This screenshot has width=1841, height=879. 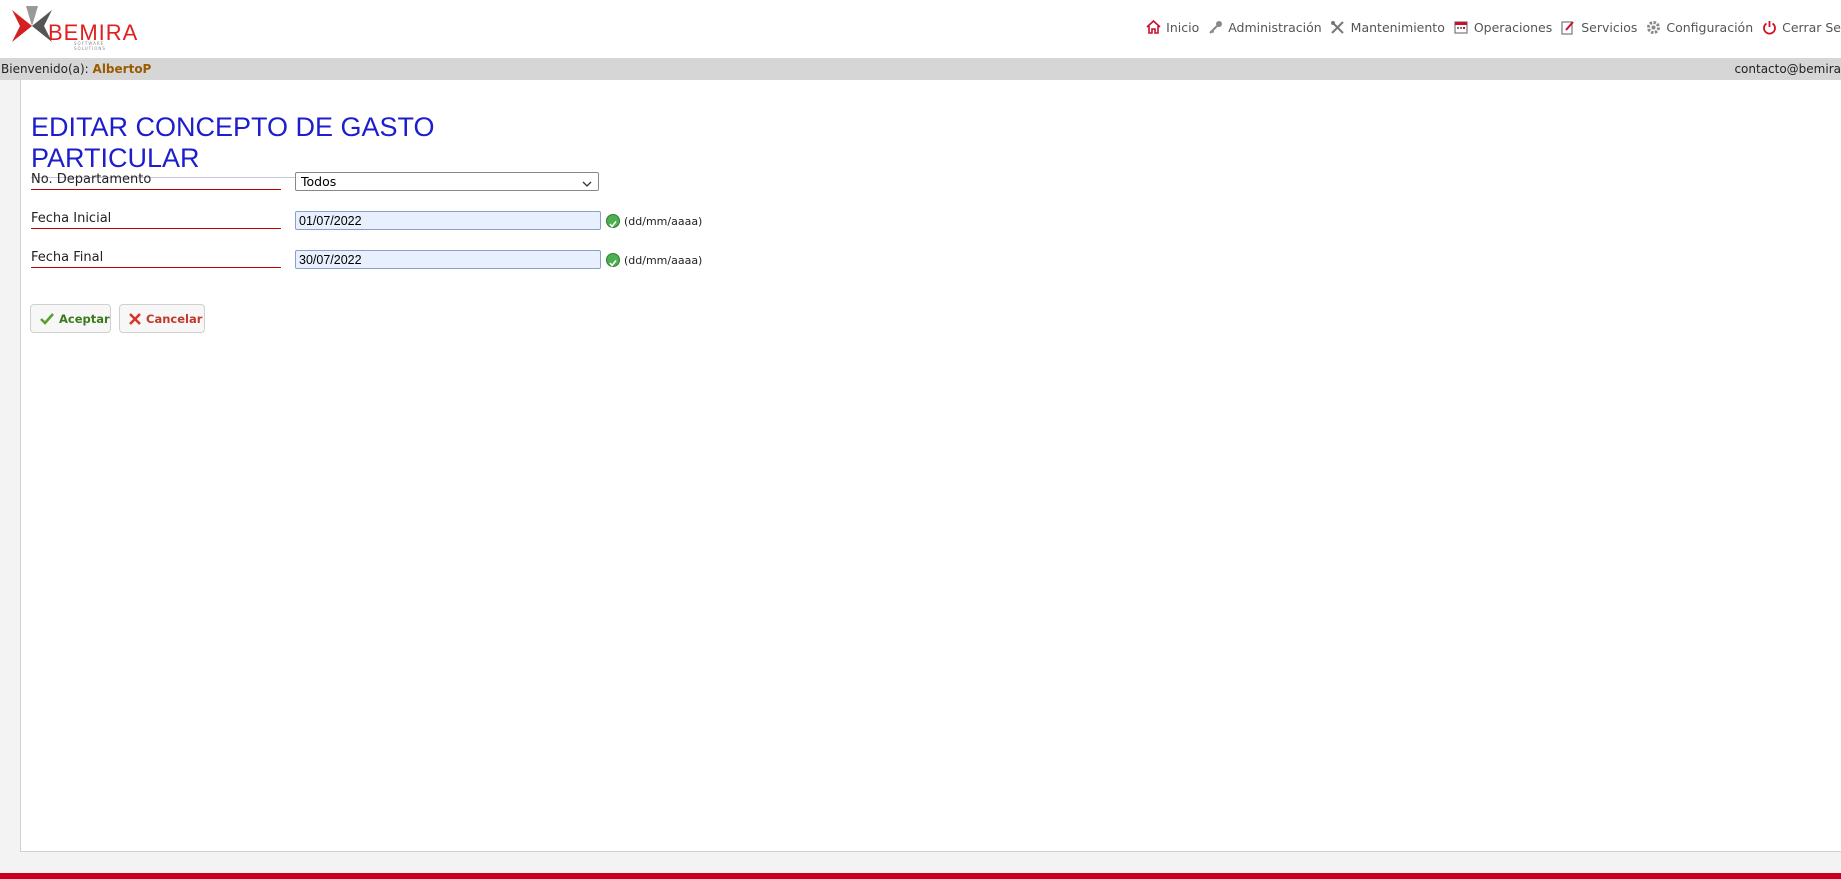 What do you see at coordinates (1811, 27) in the screenshot?
I see `nav-label: Cerrar Se` at bounding box center [1811, 27].